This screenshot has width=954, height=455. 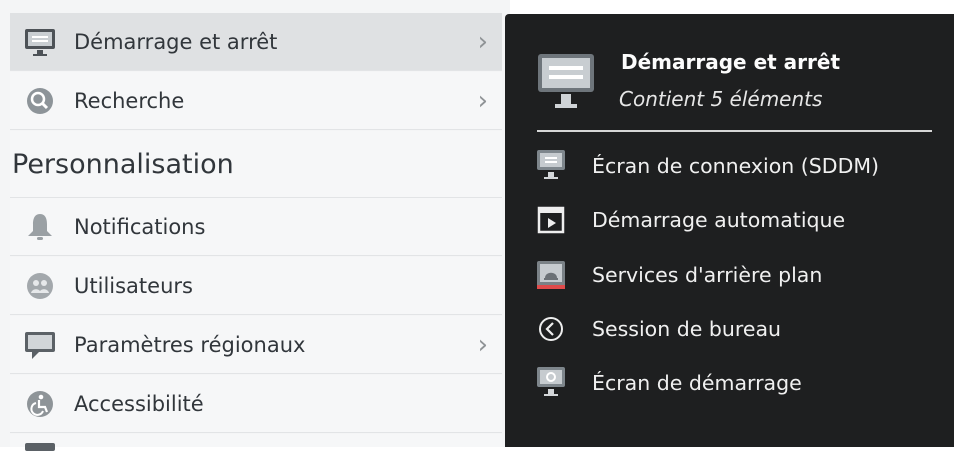 What do you see at coordinates (707, 275) in the screenshot?
I see `tooltip-entry-label: Services d'arrière plan` at bounding box center [707, 275].